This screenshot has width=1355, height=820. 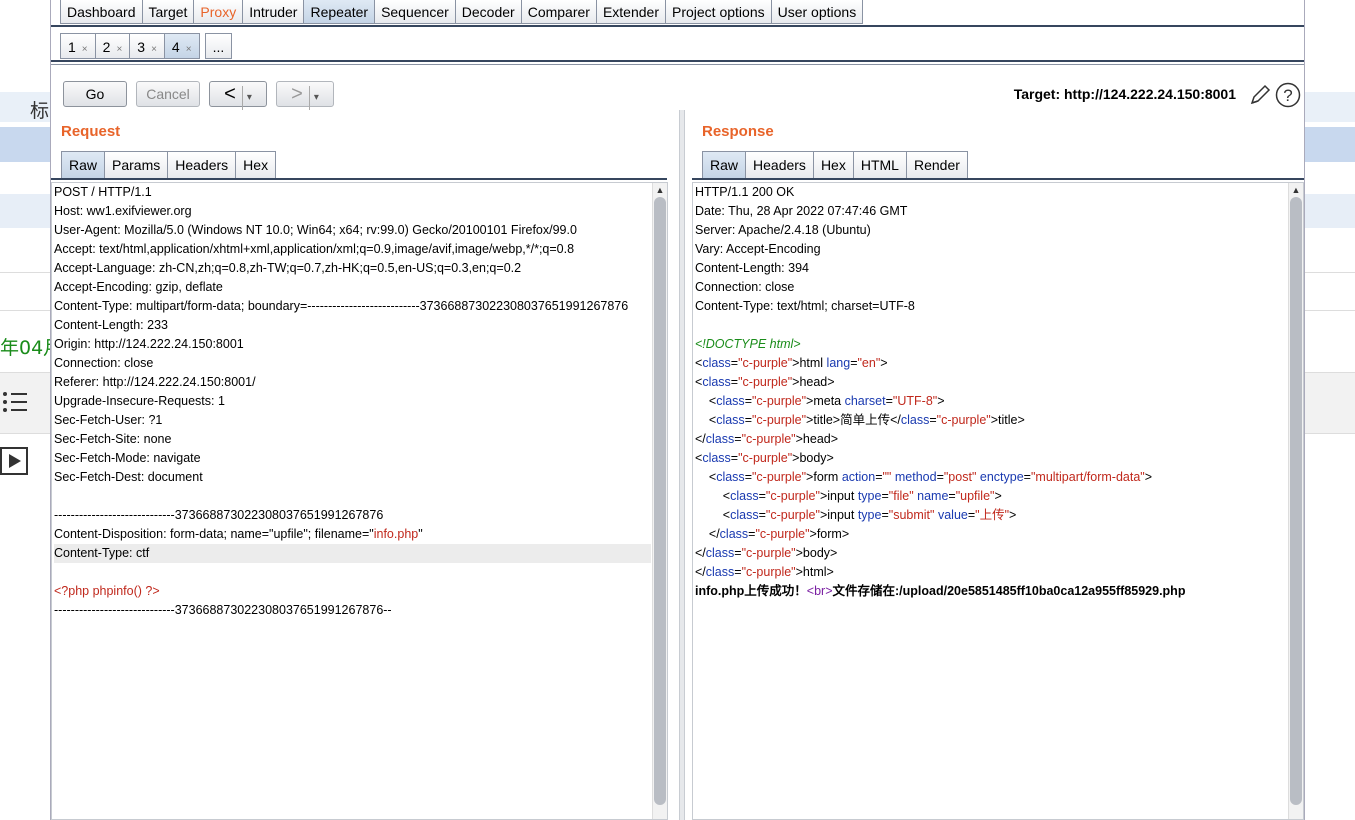 I want to click on request-line: Accept-Encoding: gzip, deflate, so click(x=138, y=287).